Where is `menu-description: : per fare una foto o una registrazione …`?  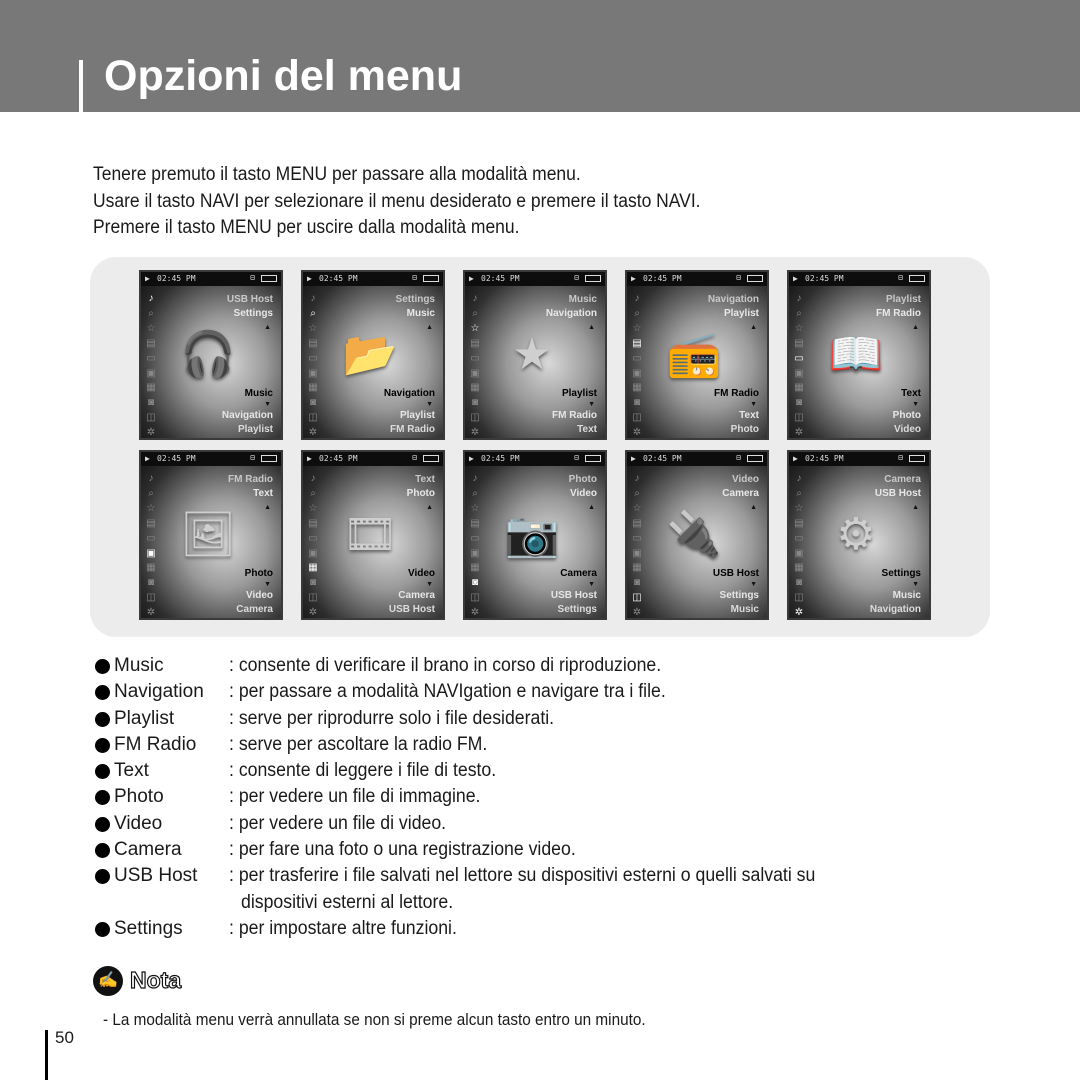
menu-description: : per fare una foto o una registrazione … is located at coordinates (402, 850).